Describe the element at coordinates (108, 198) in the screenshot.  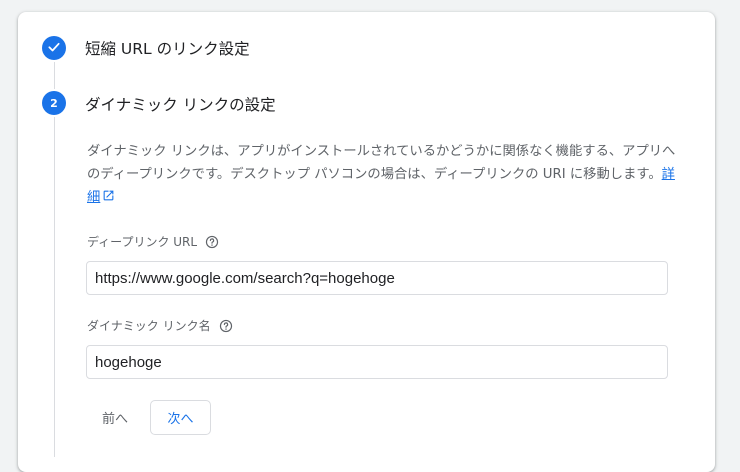
I see `external-link-icon` at that location.